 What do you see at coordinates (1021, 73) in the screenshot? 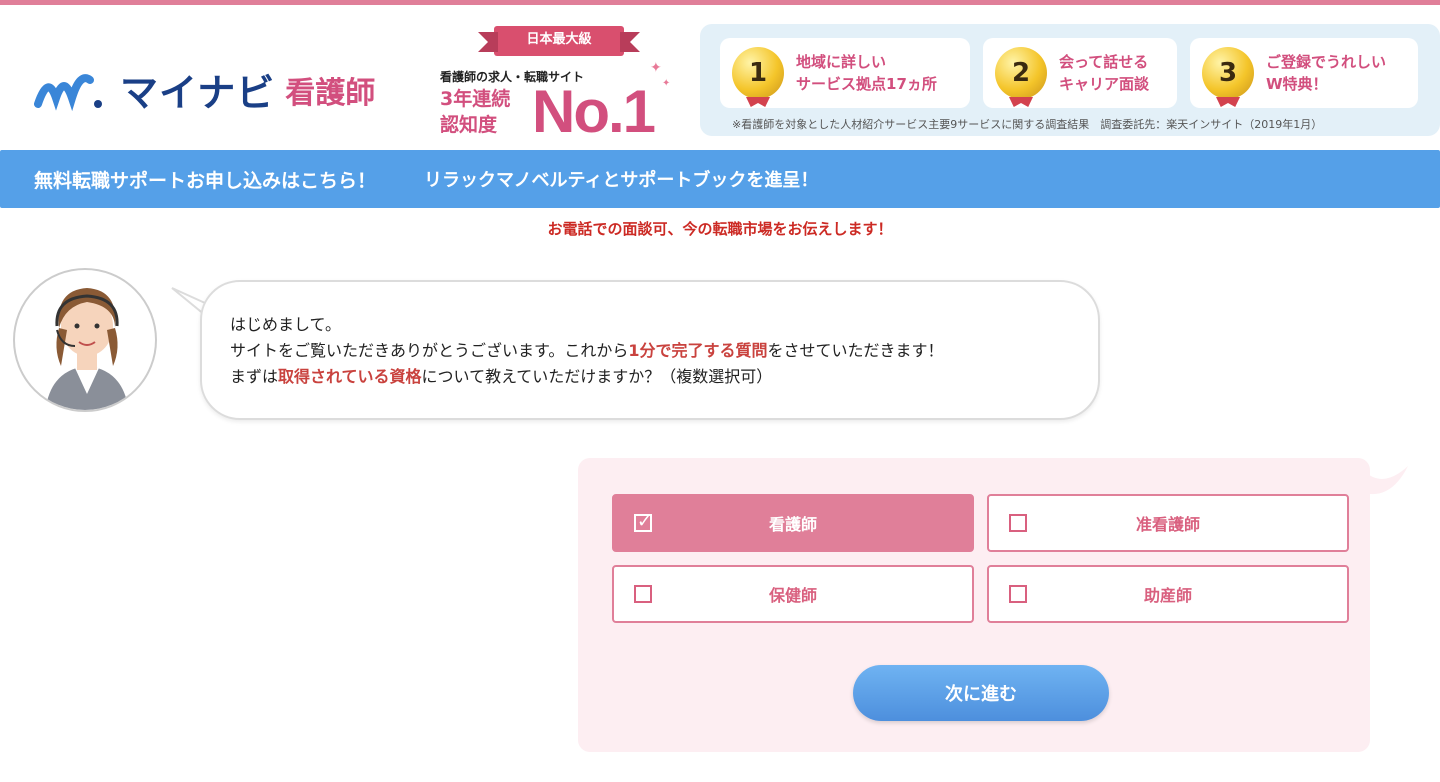
I see `medal-icon: 2` at bounding box center [1021, 73].